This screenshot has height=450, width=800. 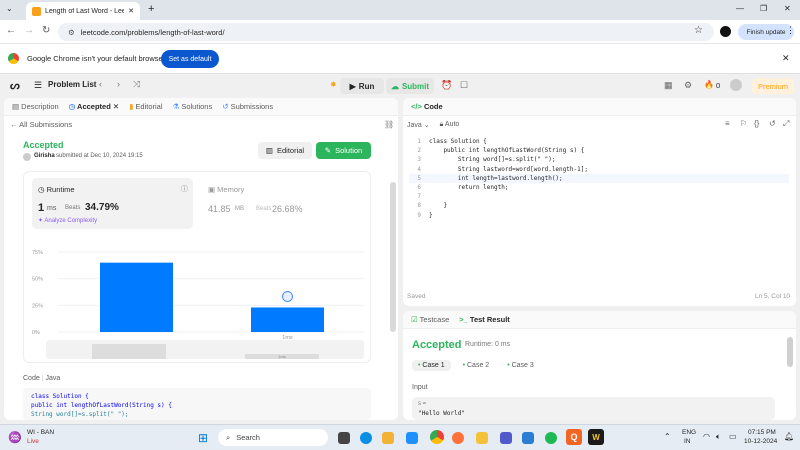 I want to click on analyze-complexity-link: ✦ Analyze Complexity, so click(x=67, y=220).